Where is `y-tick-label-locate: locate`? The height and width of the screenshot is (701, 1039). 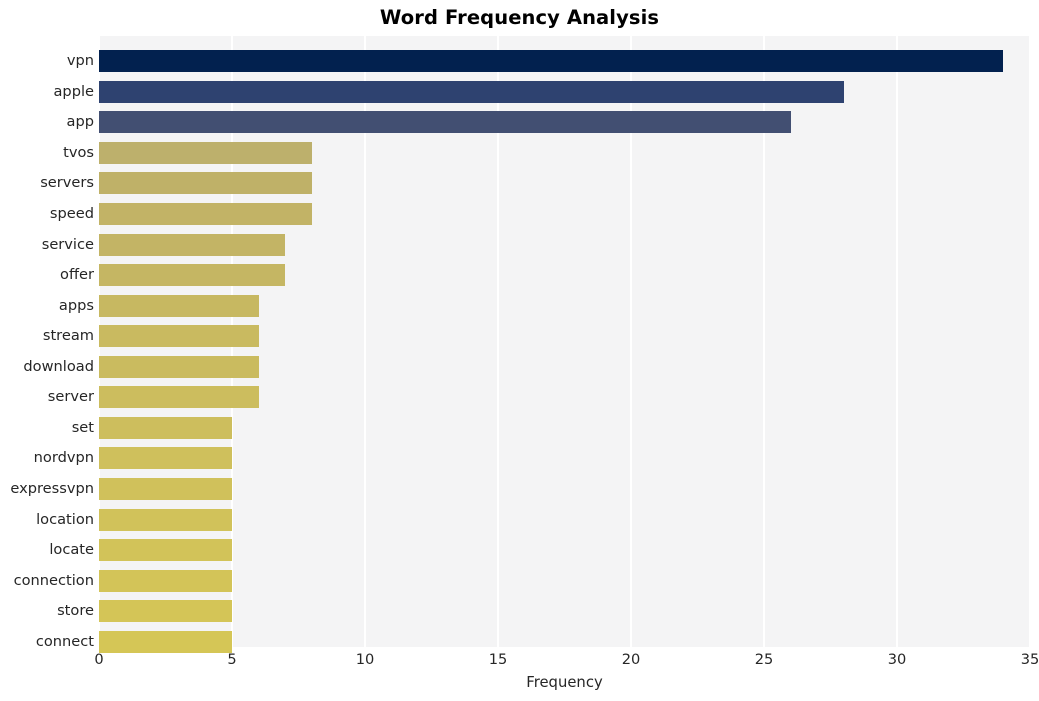
y-tick-label-locate: locate is located at coordinates (71, 550).